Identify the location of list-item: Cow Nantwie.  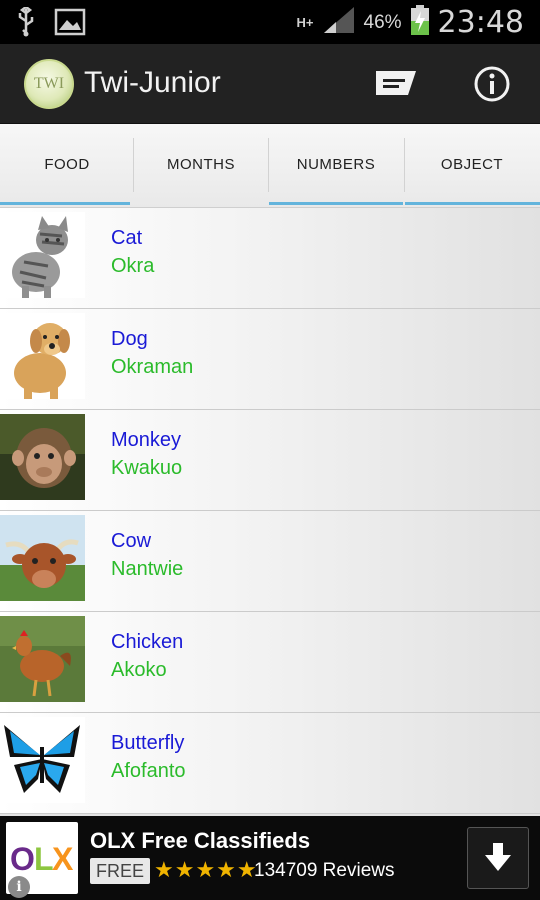
(270, 561).